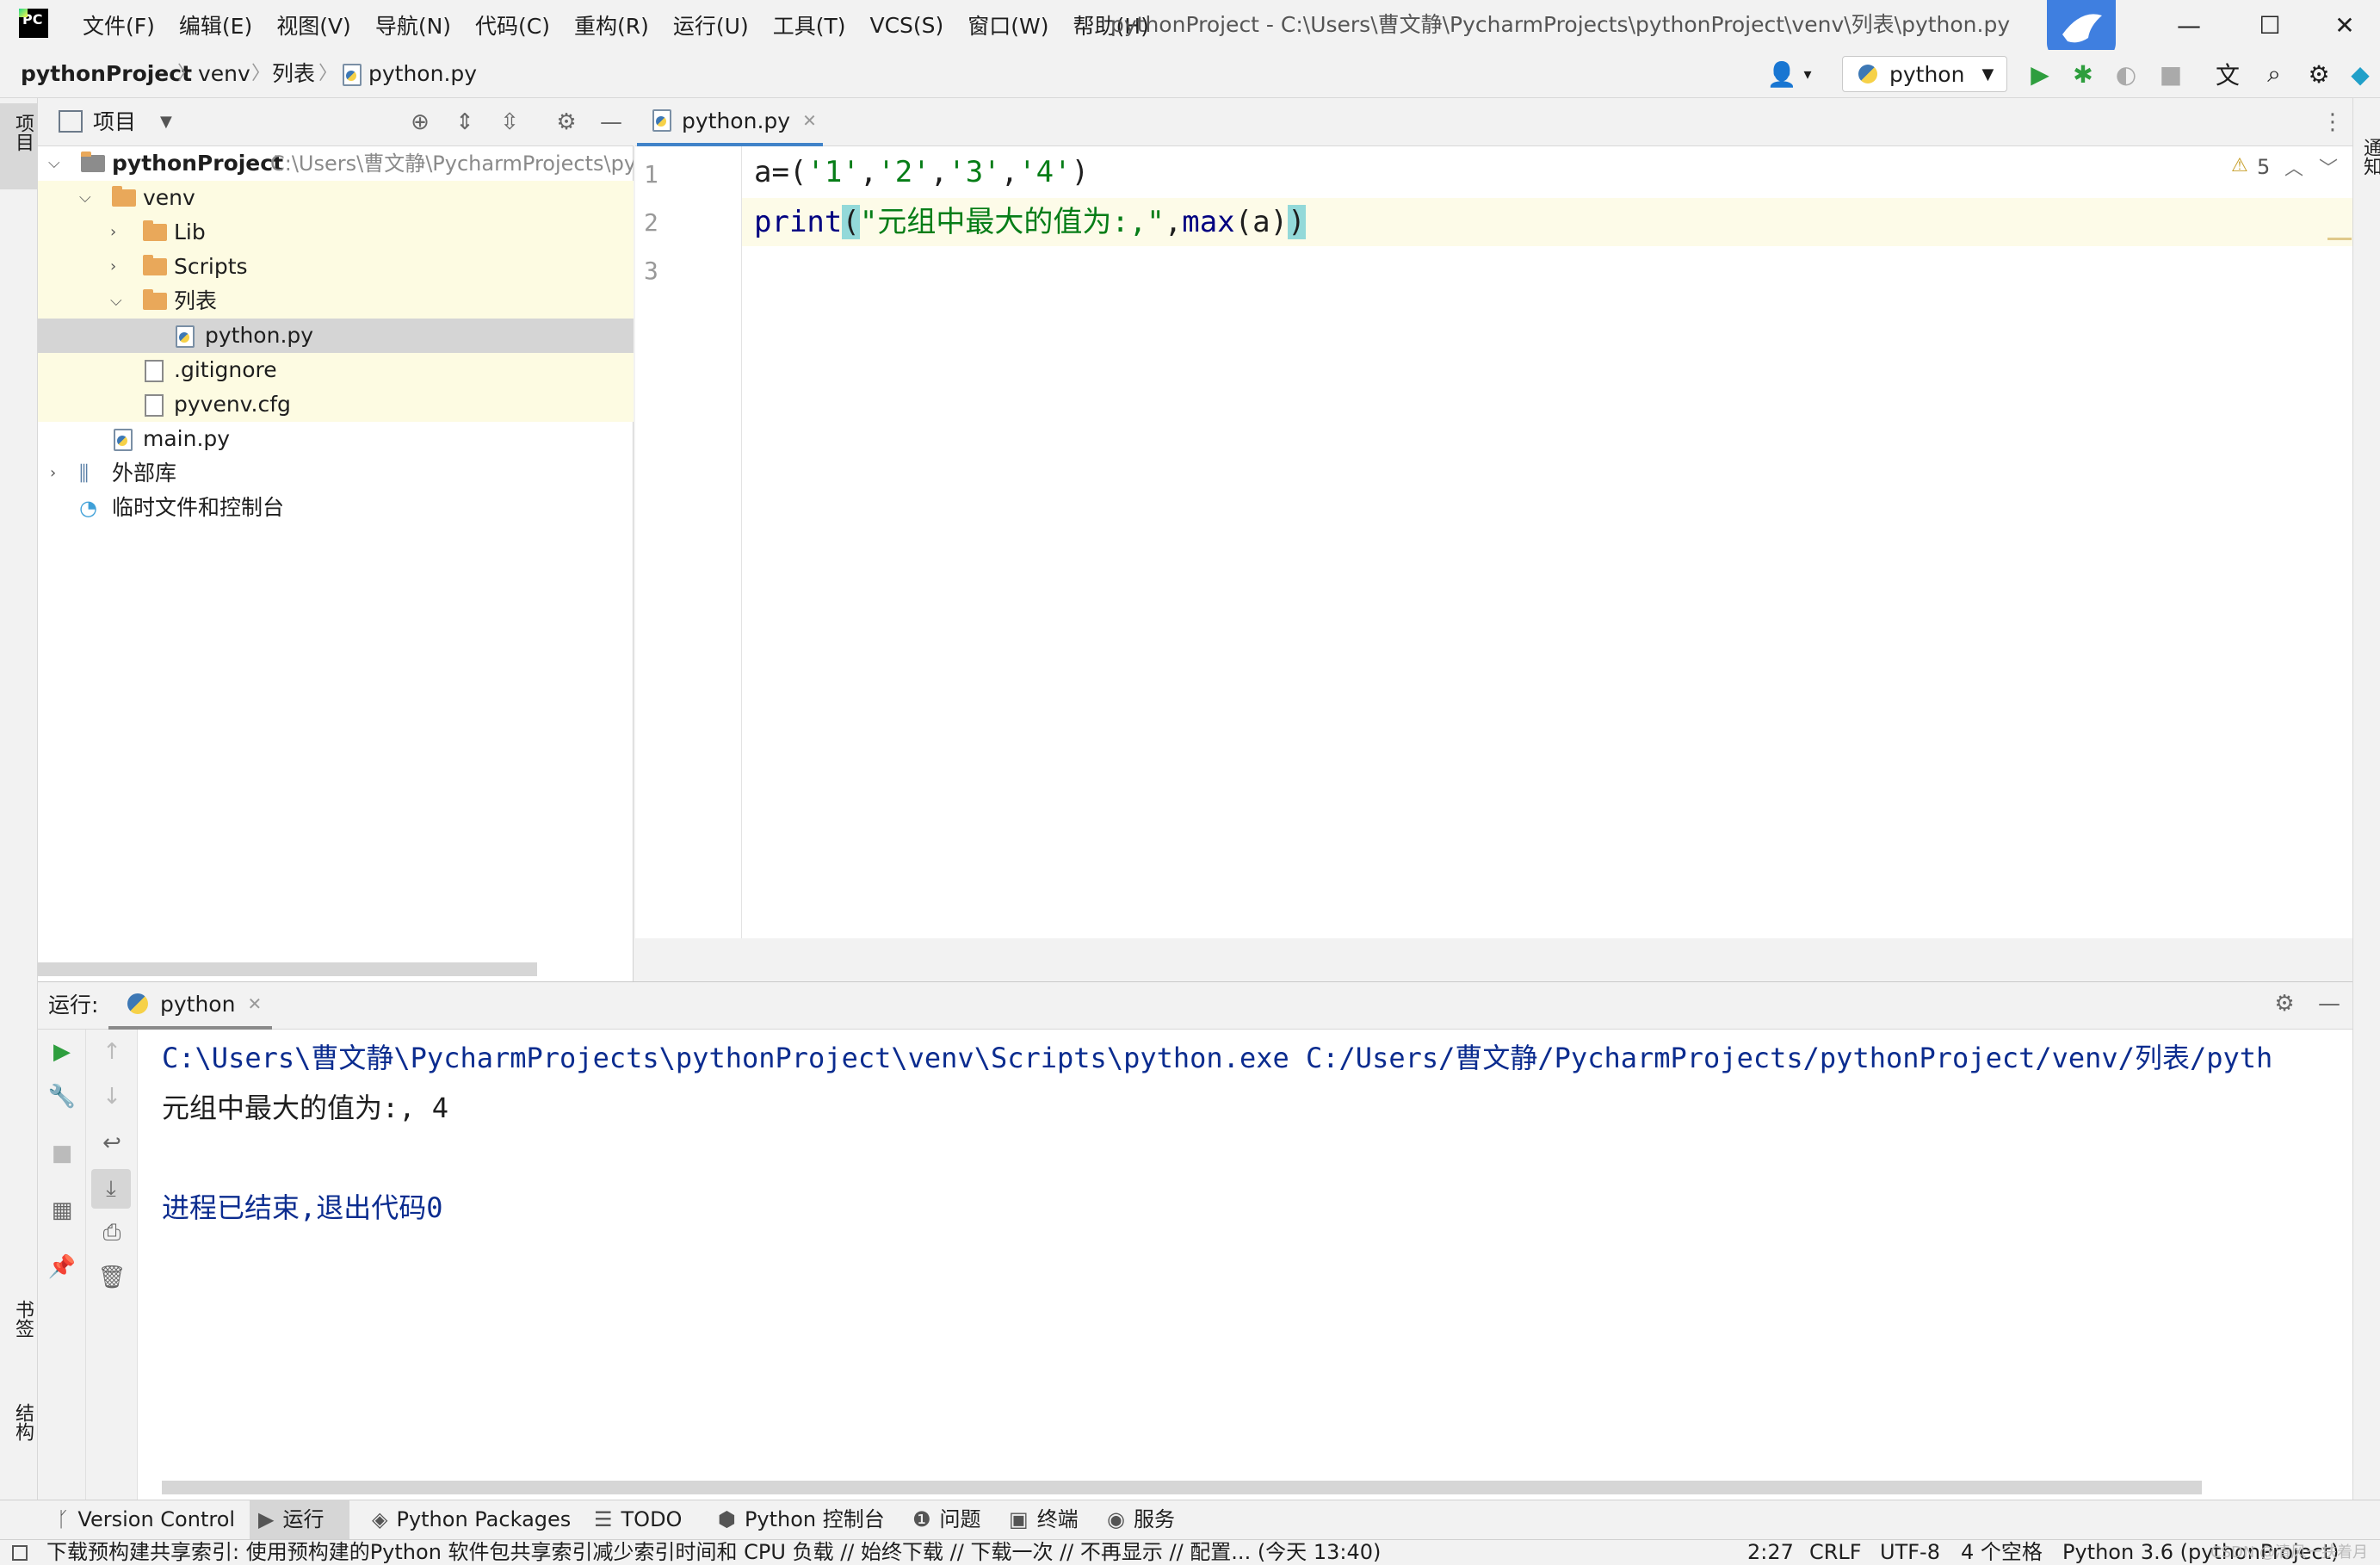  What do you see at coordinates (1808, 74) in the screenshot?
I see `chevron-down-icon: ▾` at bounding box center [1808, 74].